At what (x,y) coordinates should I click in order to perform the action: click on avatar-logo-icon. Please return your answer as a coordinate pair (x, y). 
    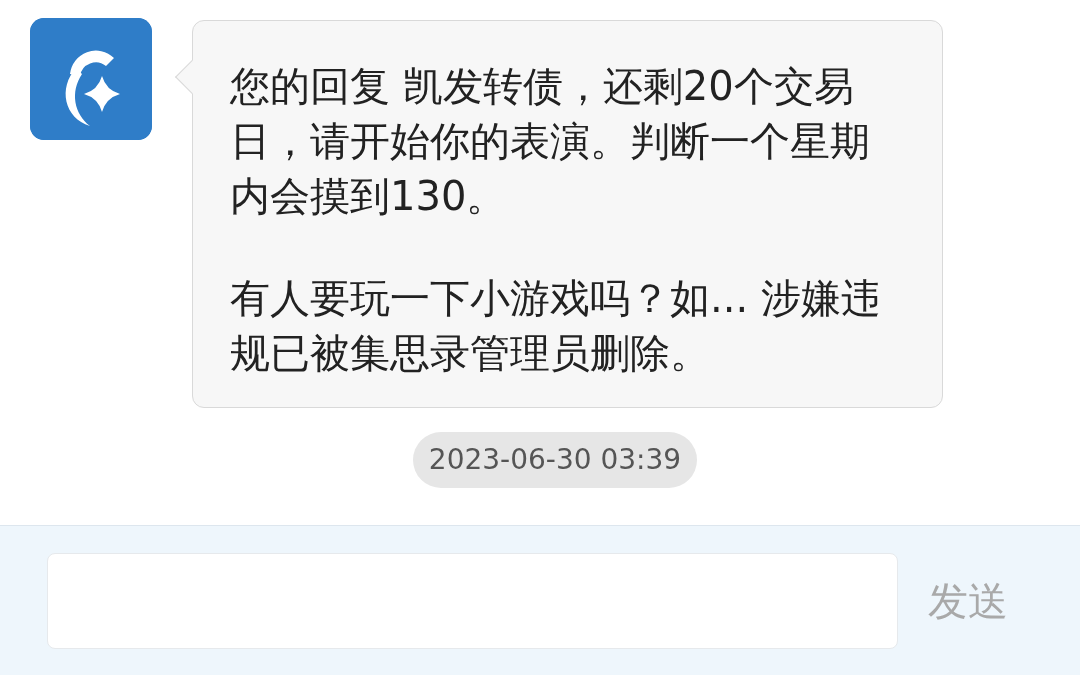
    Looking at the image, I should click on (91, 79).